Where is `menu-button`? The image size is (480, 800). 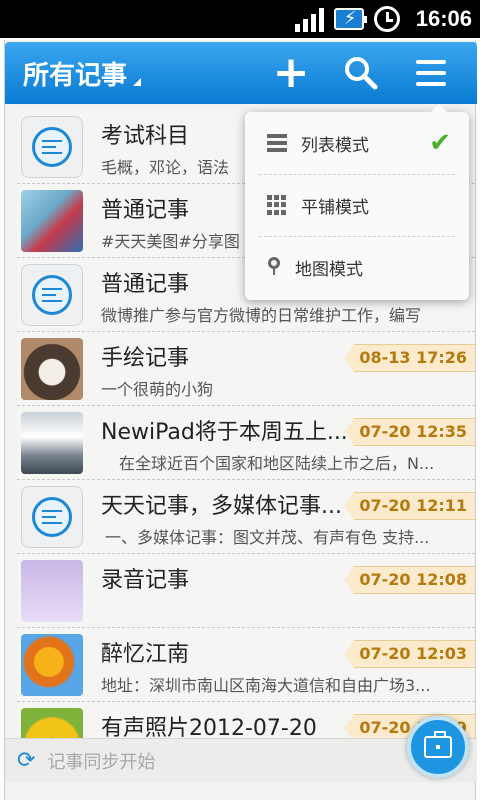
menu-button is located at coordinates (431, 73).